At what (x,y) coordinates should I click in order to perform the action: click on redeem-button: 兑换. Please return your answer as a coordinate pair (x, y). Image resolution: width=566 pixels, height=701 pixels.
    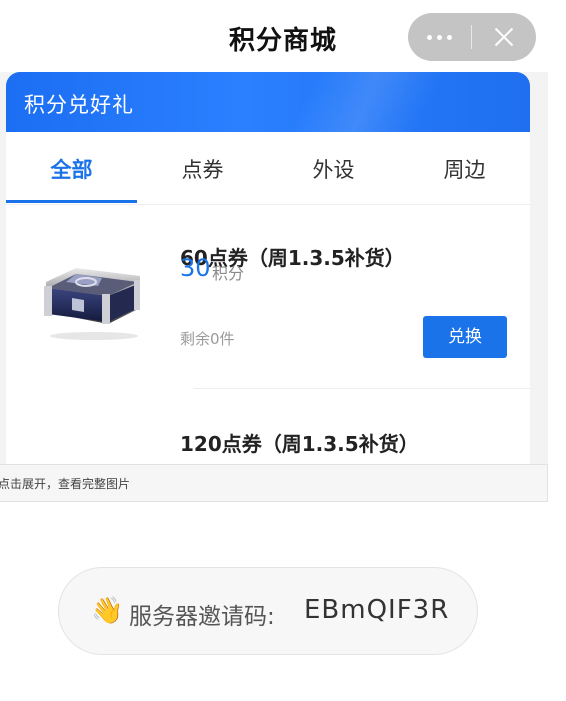
    Looking at the image, I should click on (465, 337).